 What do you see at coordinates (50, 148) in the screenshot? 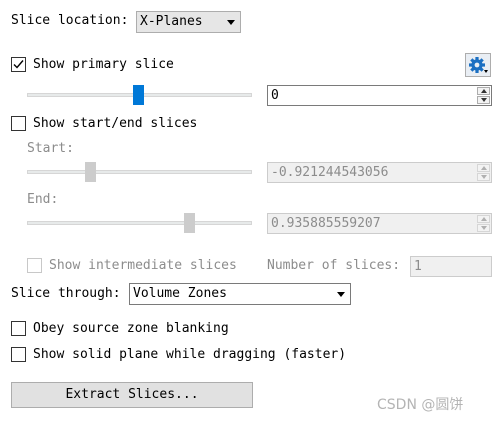
I see `start-label: Start:` at bounding box center [50, 148].